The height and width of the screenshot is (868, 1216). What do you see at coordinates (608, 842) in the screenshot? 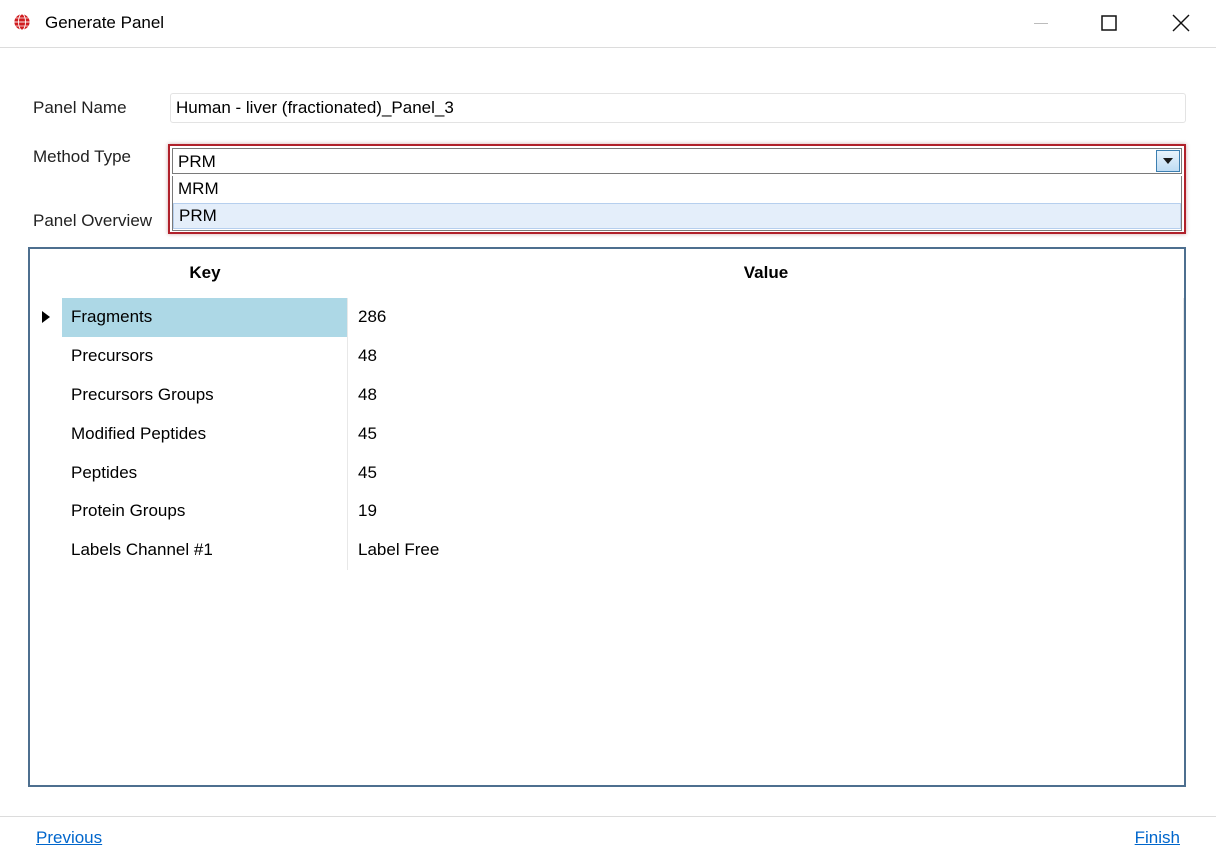
I see `wizard-footer: Previous Finish` at bounding box center [608, 842].